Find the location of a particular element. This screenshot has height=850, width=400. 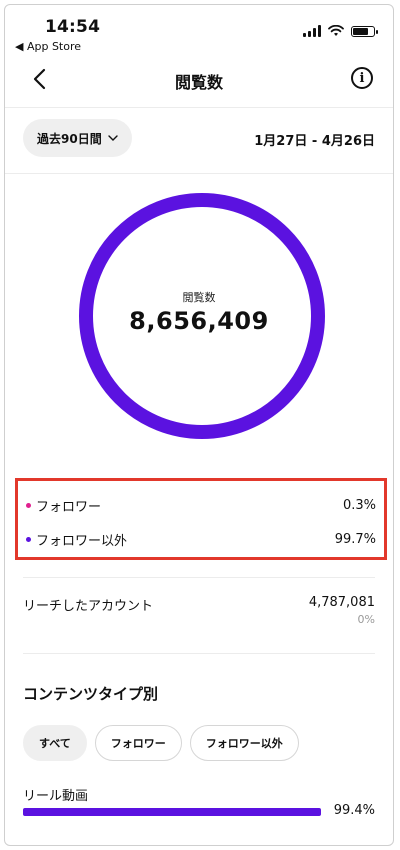

signal-icon is located at coordinates (312, 31).